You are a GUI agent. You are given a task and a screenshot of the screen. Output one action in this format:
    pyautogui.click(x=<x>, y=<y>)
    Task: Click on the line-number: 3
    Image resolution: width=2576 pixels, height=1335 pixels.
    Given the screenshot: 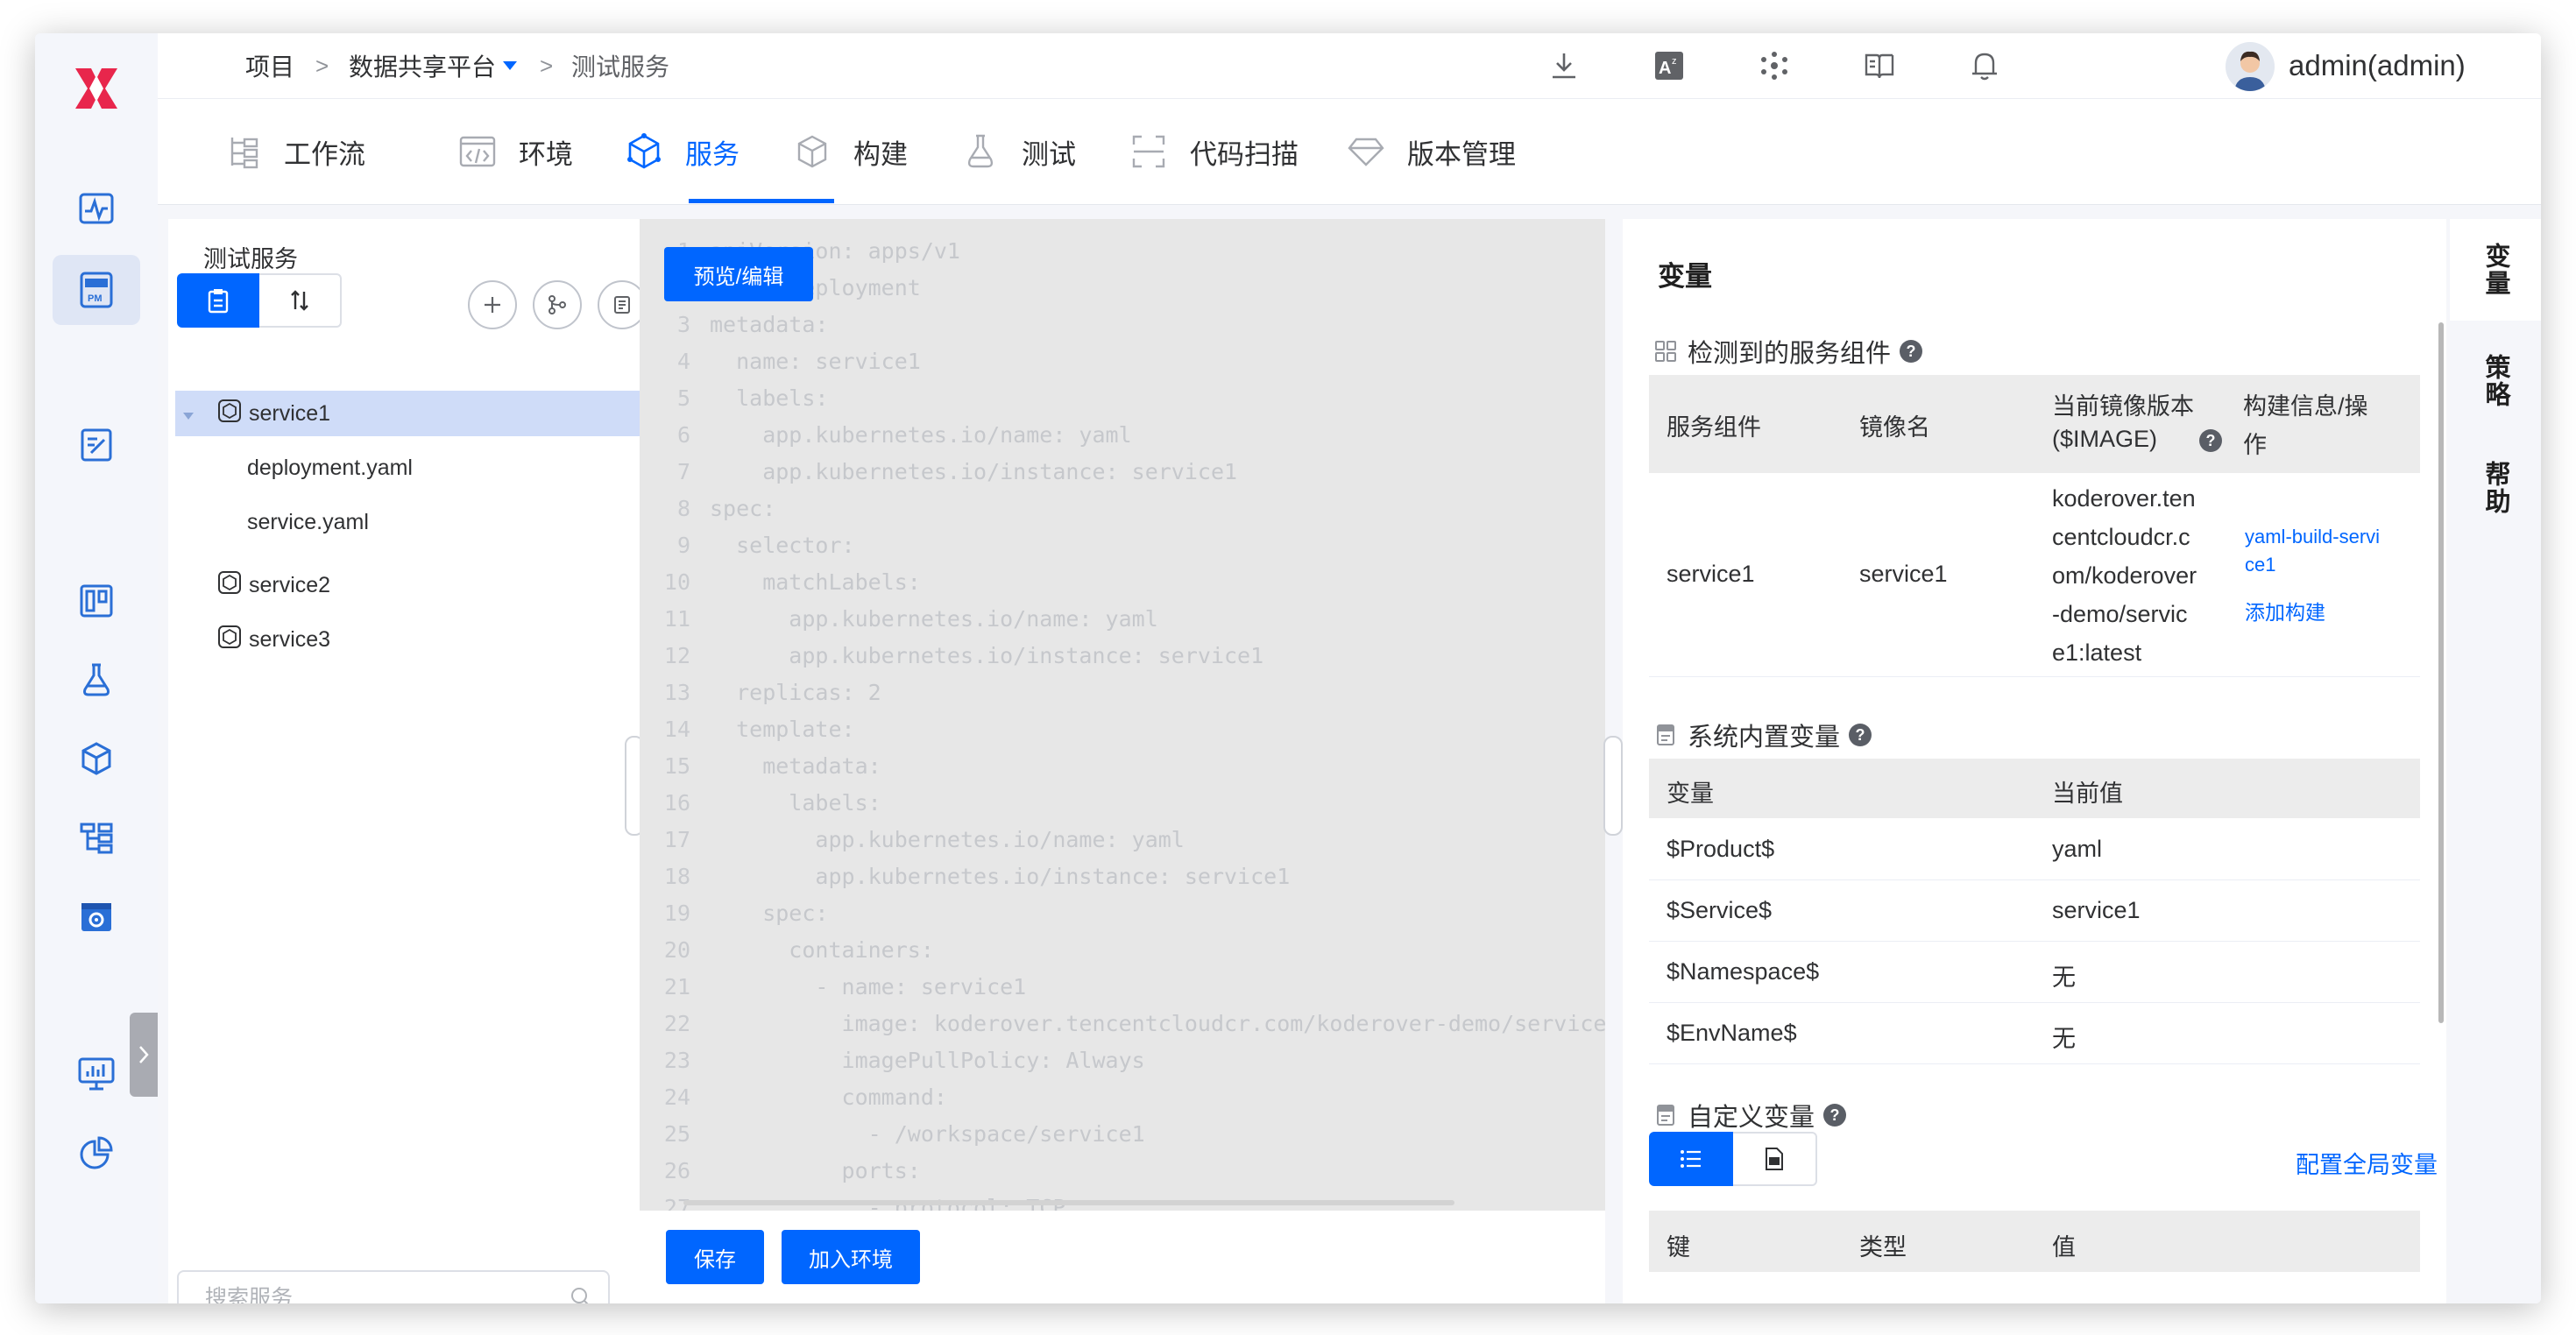 What is the action you would take?
    pyautogui.click(x=683, y=324)
    